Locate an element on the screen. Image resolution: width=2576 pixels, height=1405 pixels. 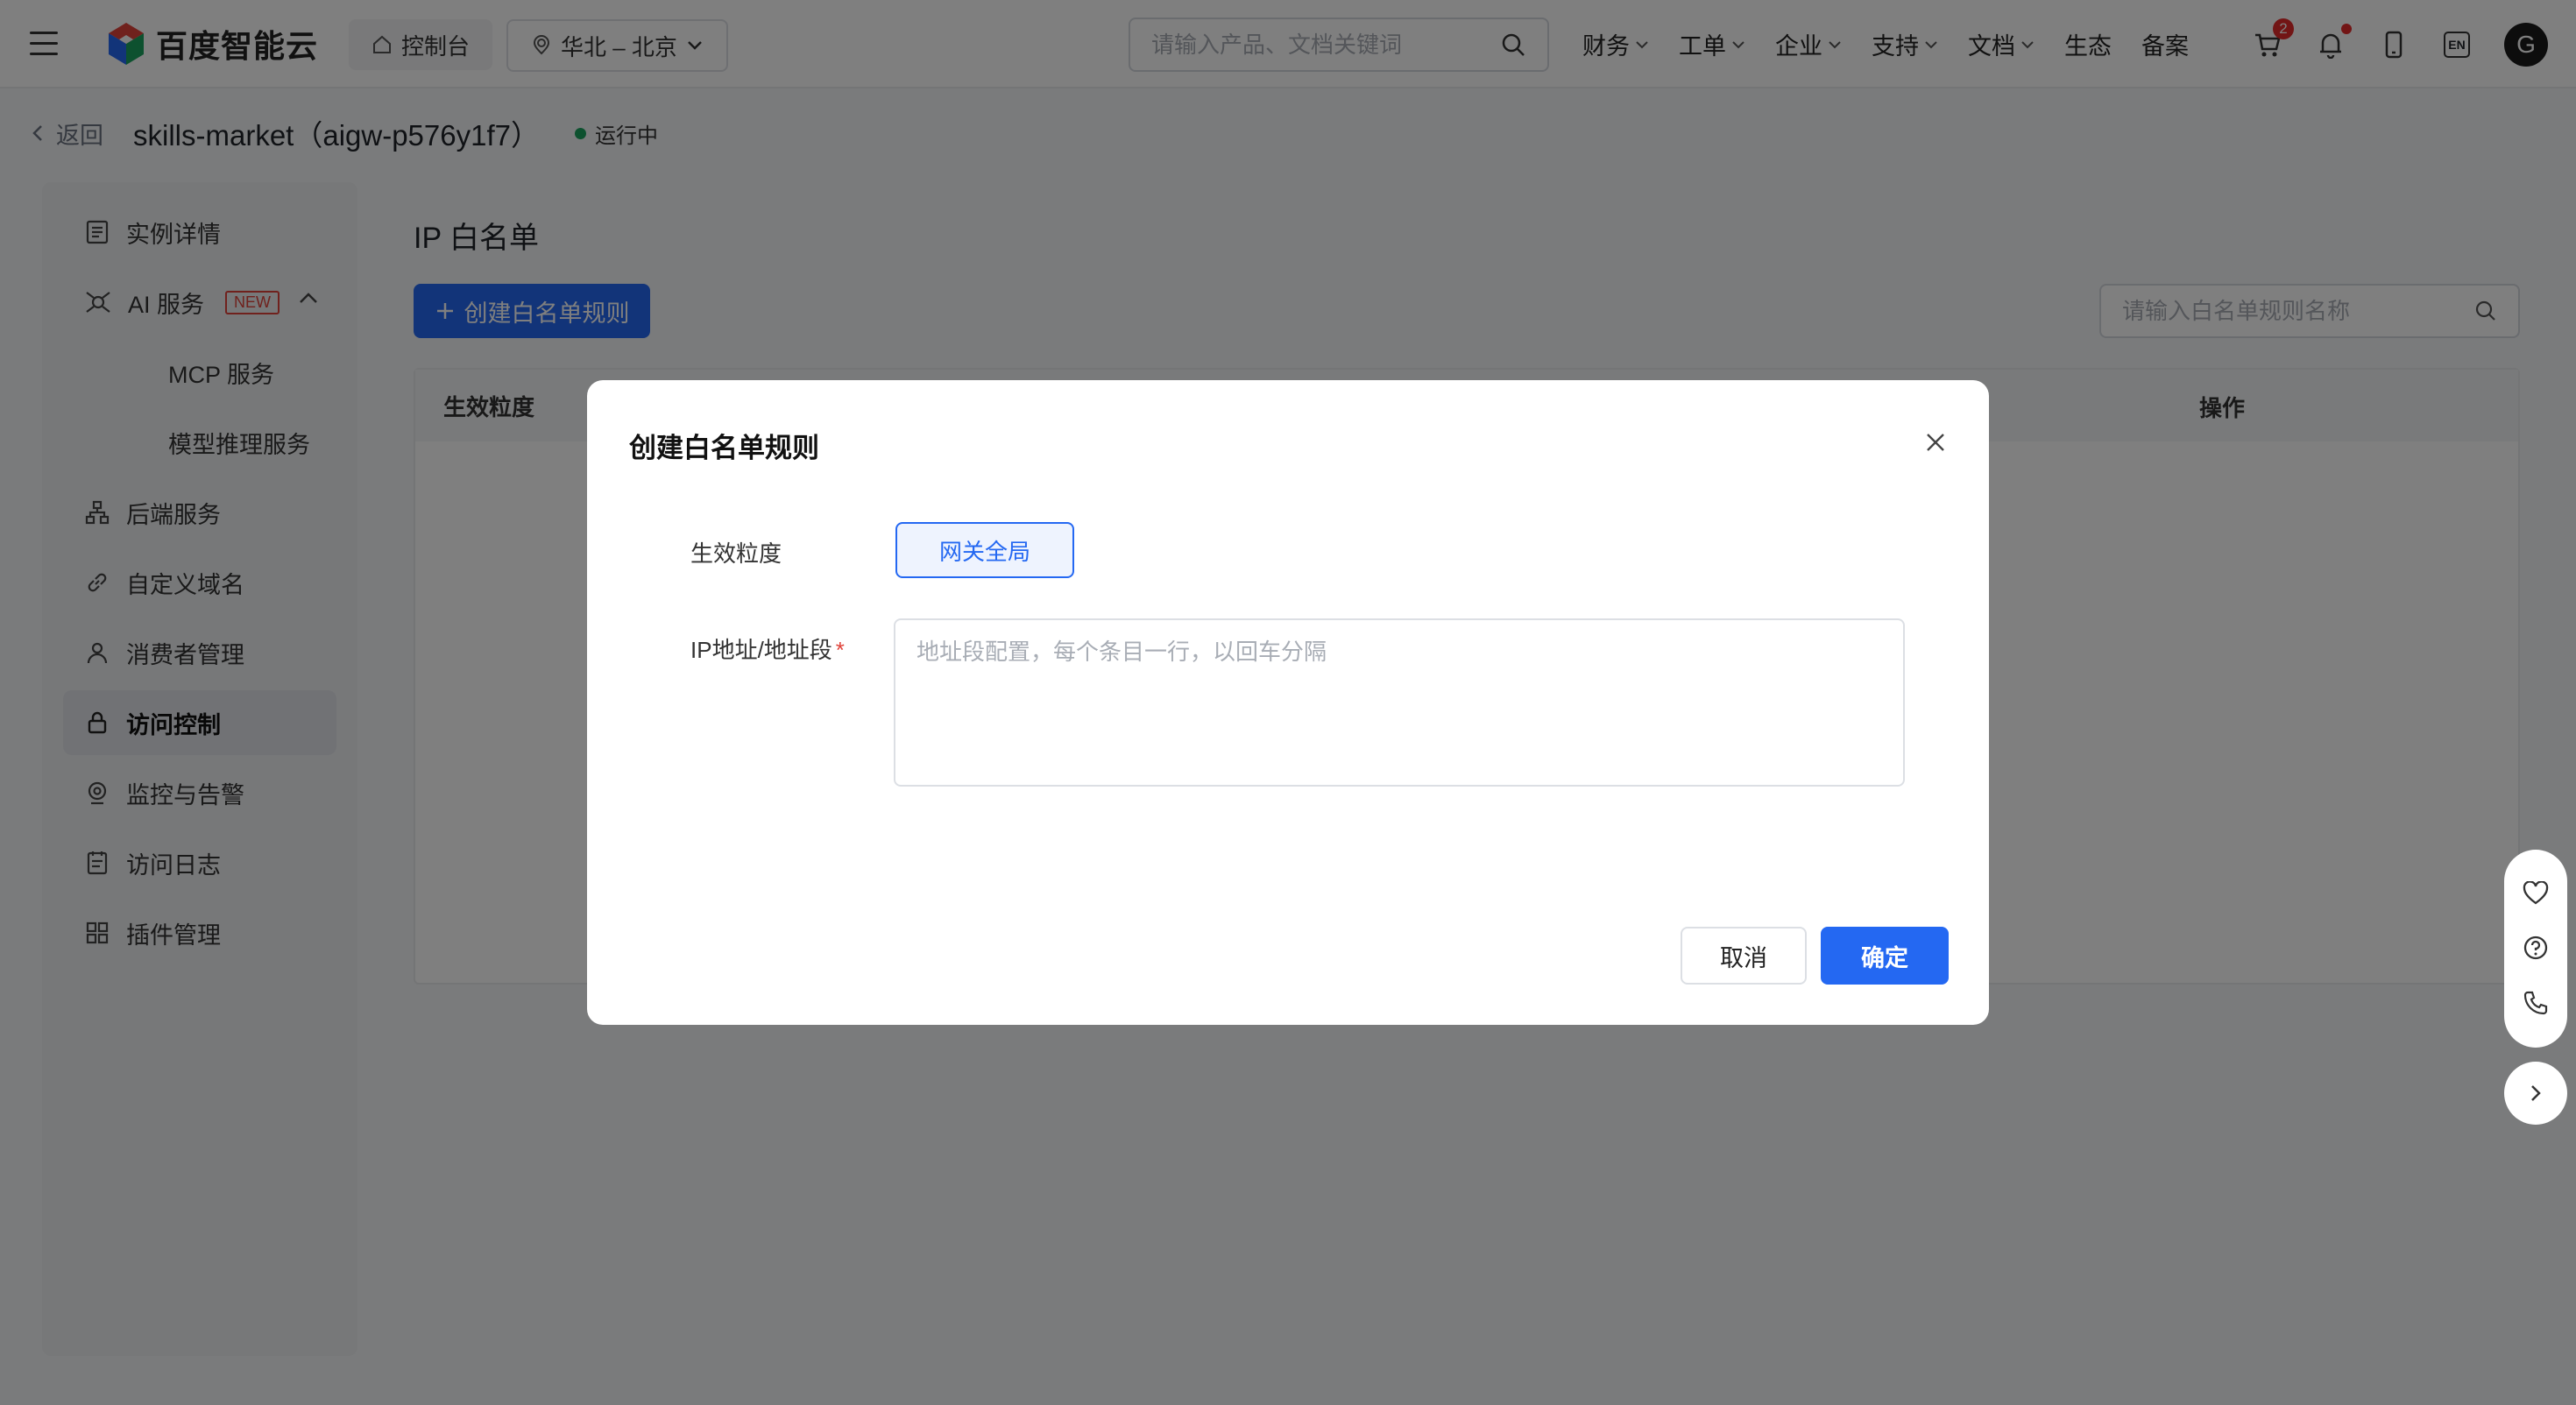
floating-toolbar is located at coordinates (2535, 949).